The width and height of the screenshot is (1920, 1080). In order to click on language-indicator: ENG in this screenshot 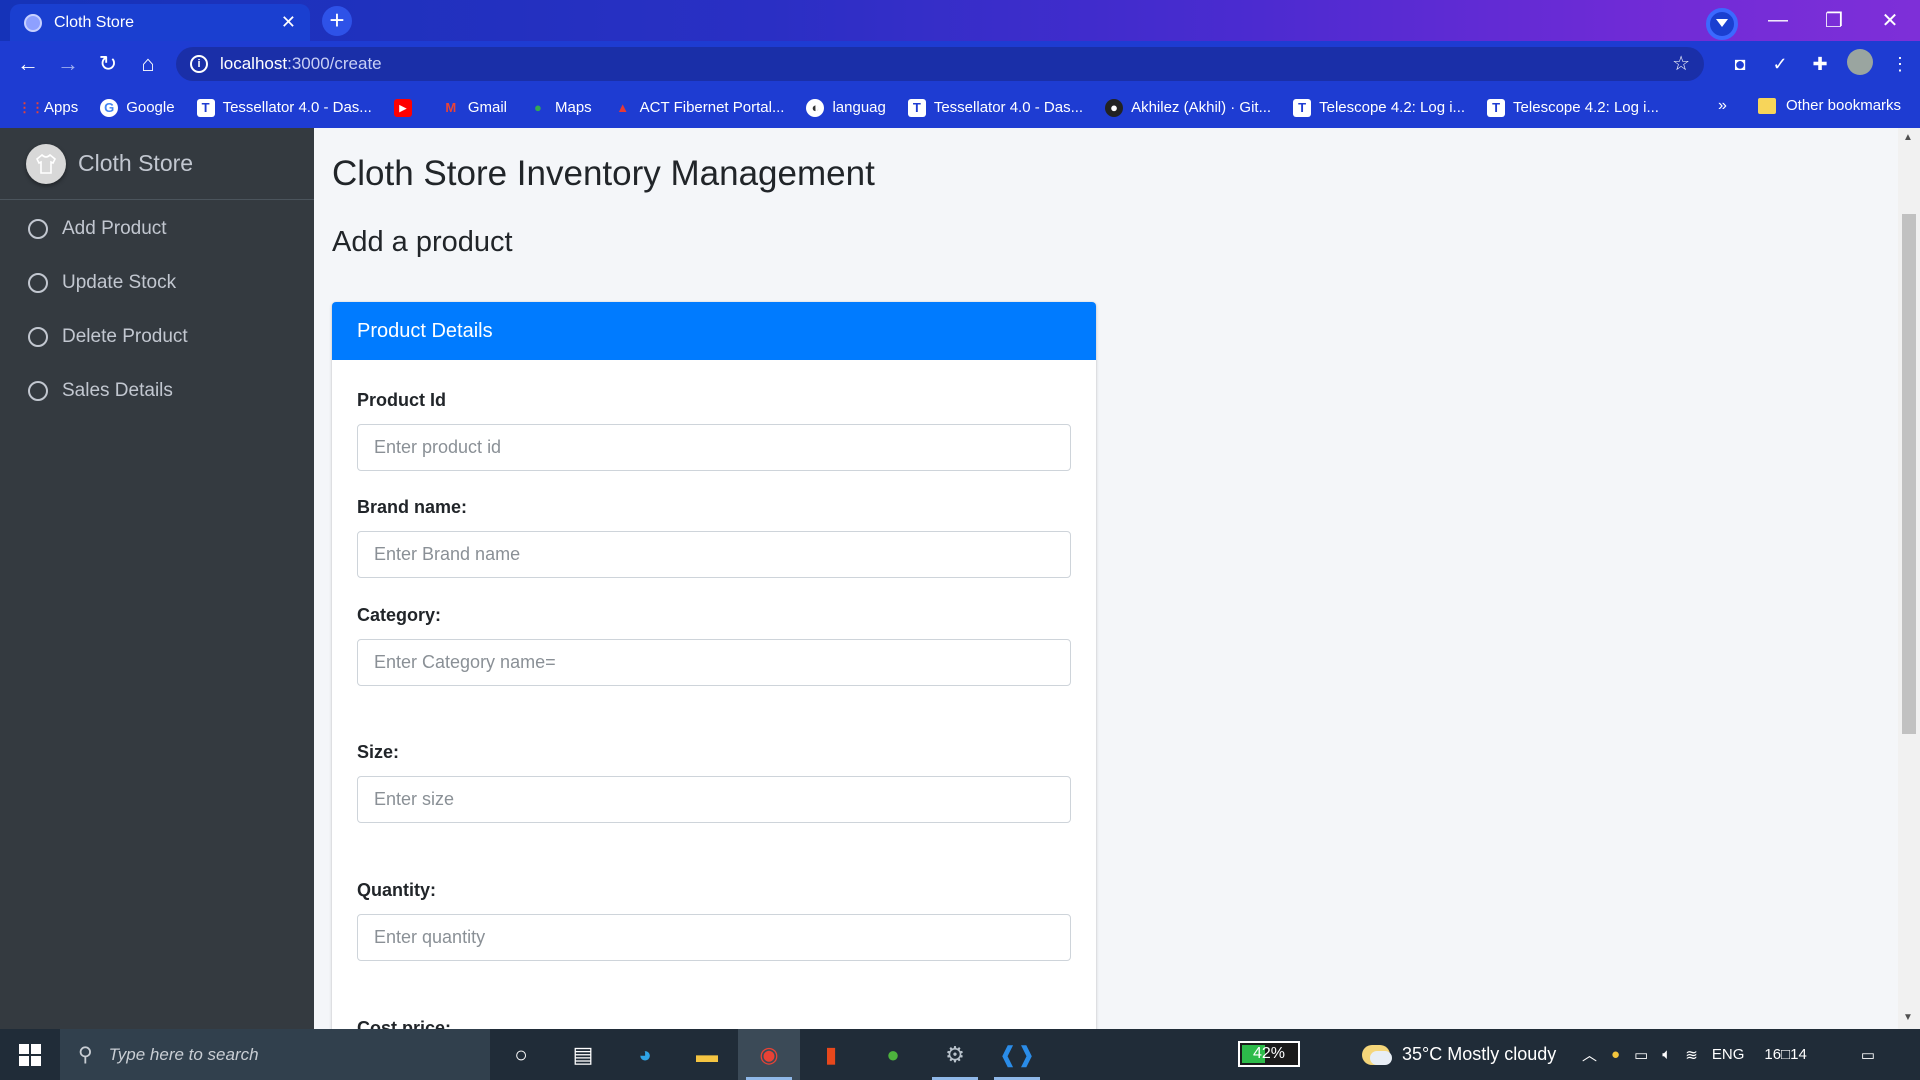, I will do `click(1728, 1054)`.